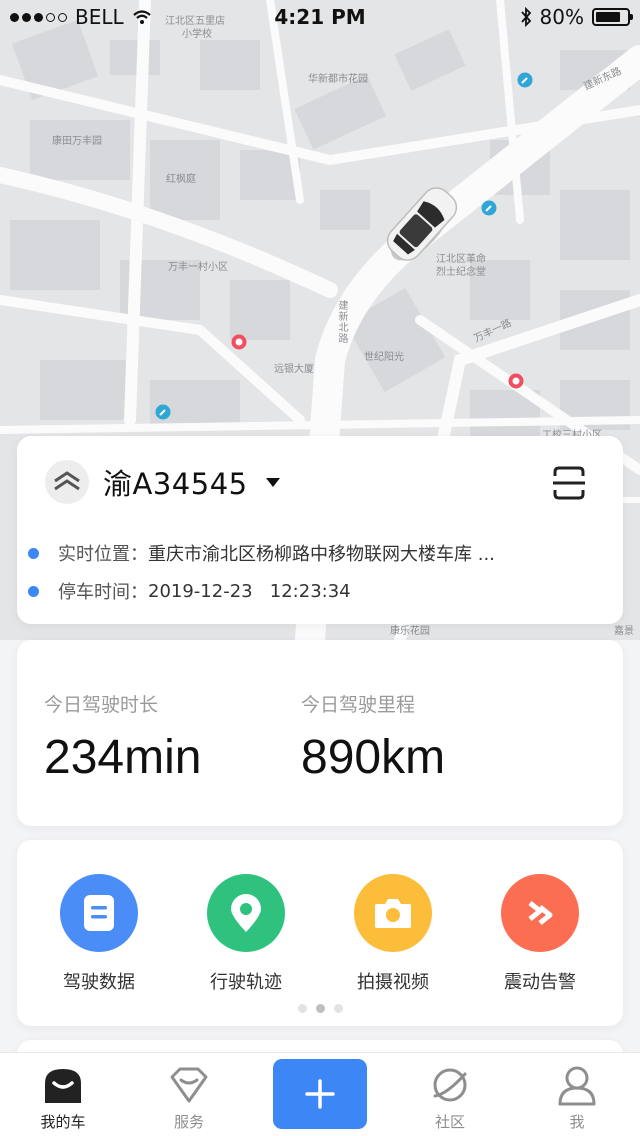 The width and height of the screenshot is (640, 1136). What do you see at coordinates (577, 1122) in the screenshot?
I see `tab-label: 我` at bounding box center [577, 1122].